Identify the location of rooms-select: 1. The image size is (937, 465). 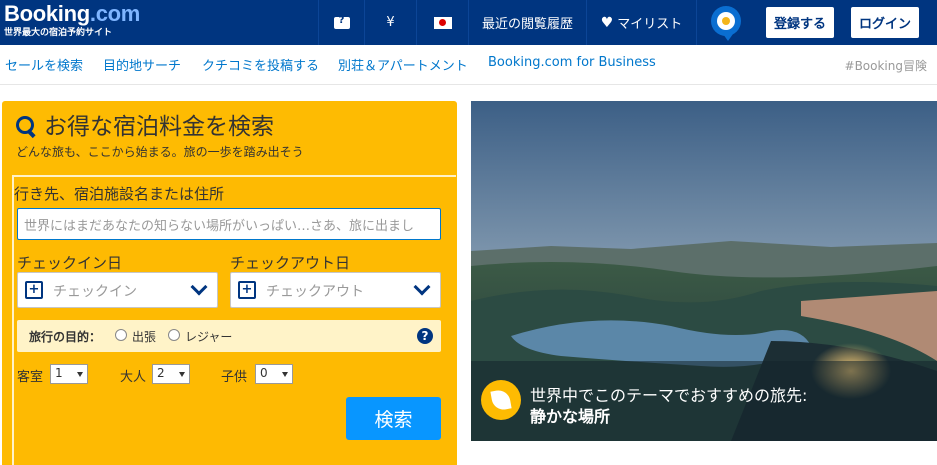
(69, 374).